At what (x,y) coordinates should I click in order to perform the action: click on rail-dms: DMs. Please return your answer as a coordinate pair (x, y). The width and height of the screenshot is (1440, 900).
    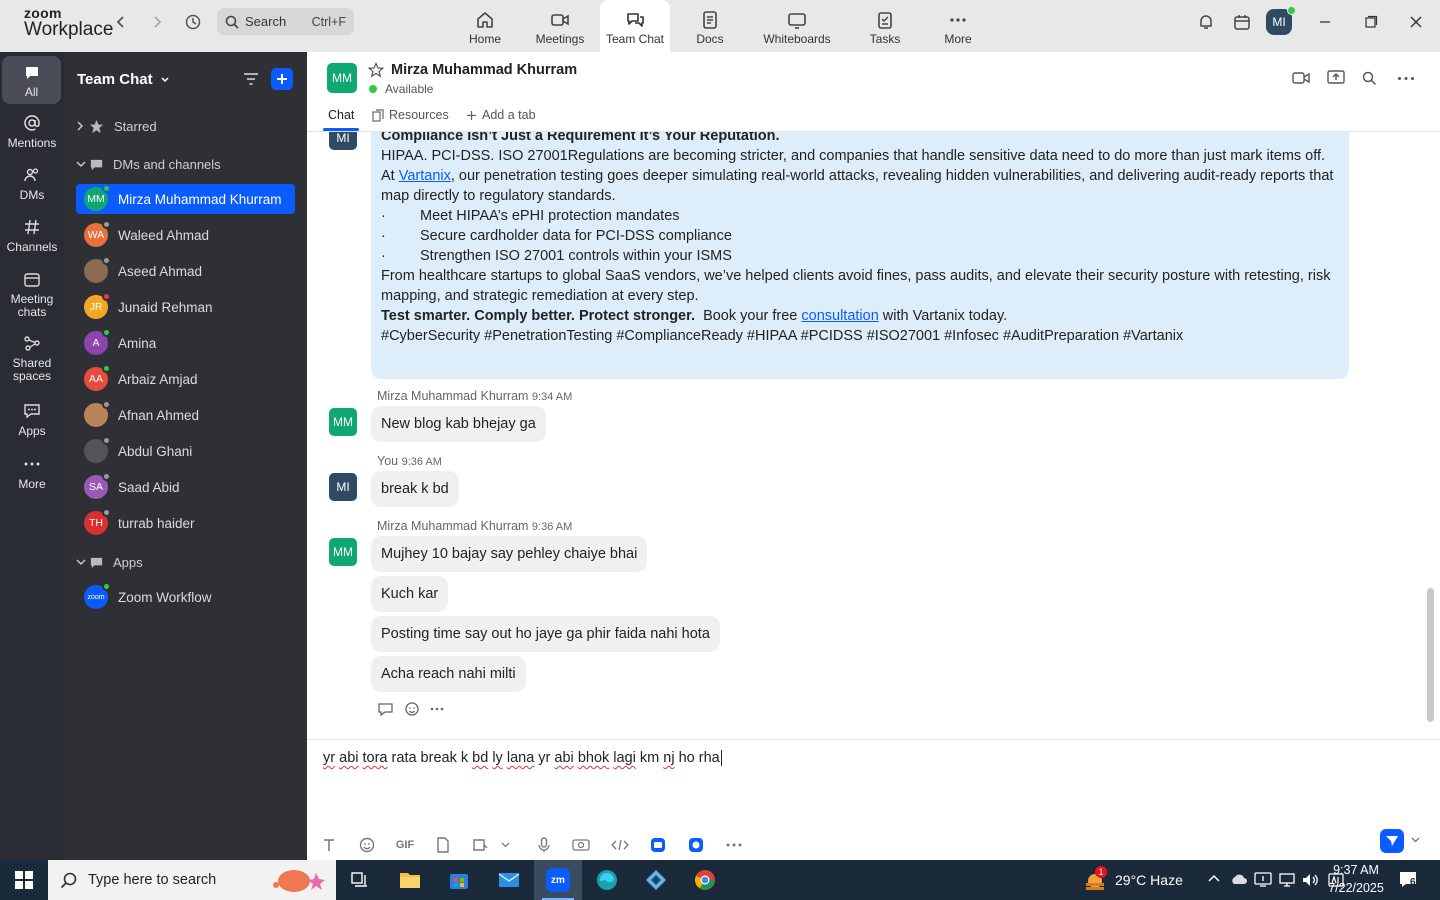
    Looking at the image, I should click on (32, 189).